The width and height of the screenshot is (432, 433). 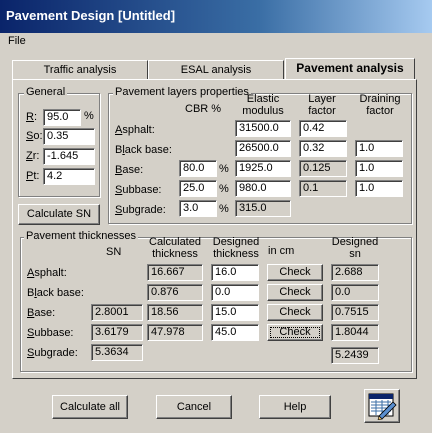 I want to click on cbr-header: CBR %, so click(x=203, y=109).